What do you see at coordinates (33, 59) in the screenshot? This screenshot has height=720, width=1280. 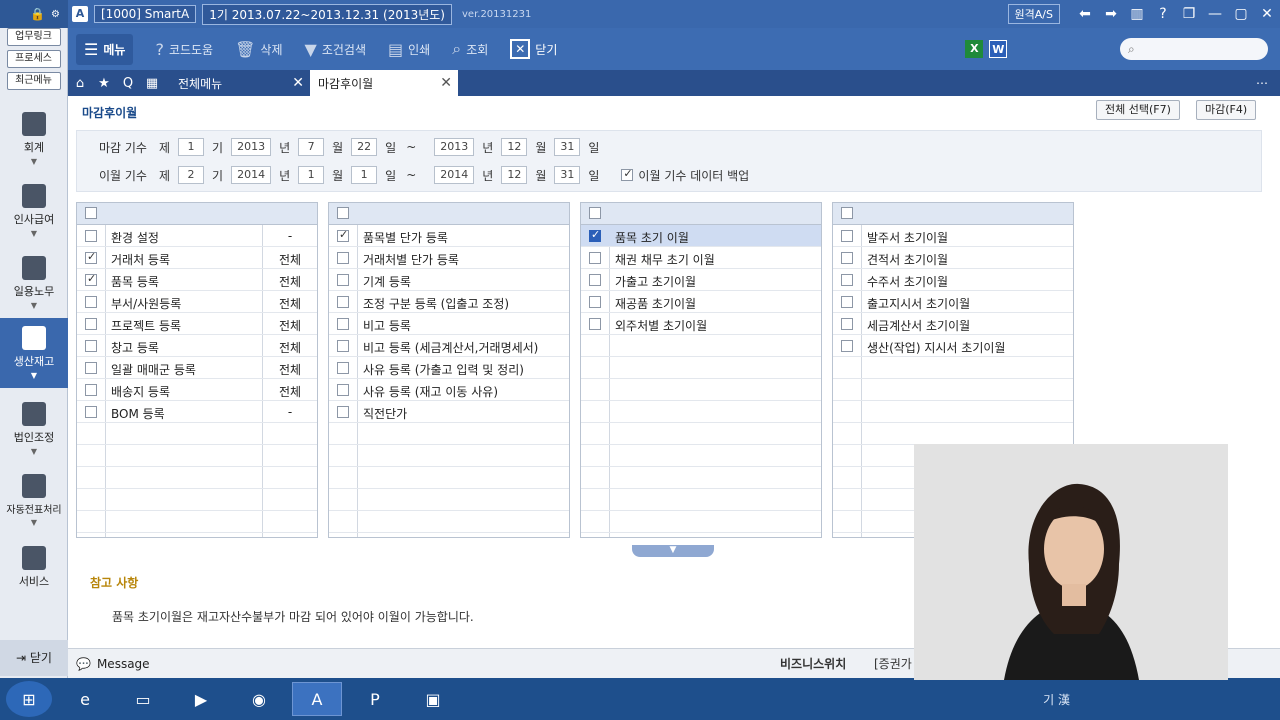 I see `sidebar-btn-process: 프로세스` at bounding box center [33, 59].